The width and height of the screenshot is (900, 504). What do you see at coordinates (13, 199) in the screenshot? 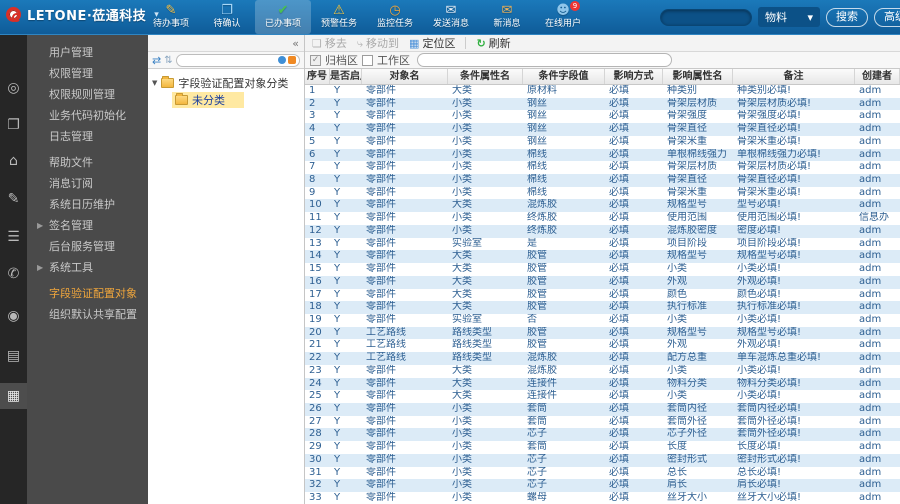
I see `compose-icon: ✎` at bounding box center [13, 199].